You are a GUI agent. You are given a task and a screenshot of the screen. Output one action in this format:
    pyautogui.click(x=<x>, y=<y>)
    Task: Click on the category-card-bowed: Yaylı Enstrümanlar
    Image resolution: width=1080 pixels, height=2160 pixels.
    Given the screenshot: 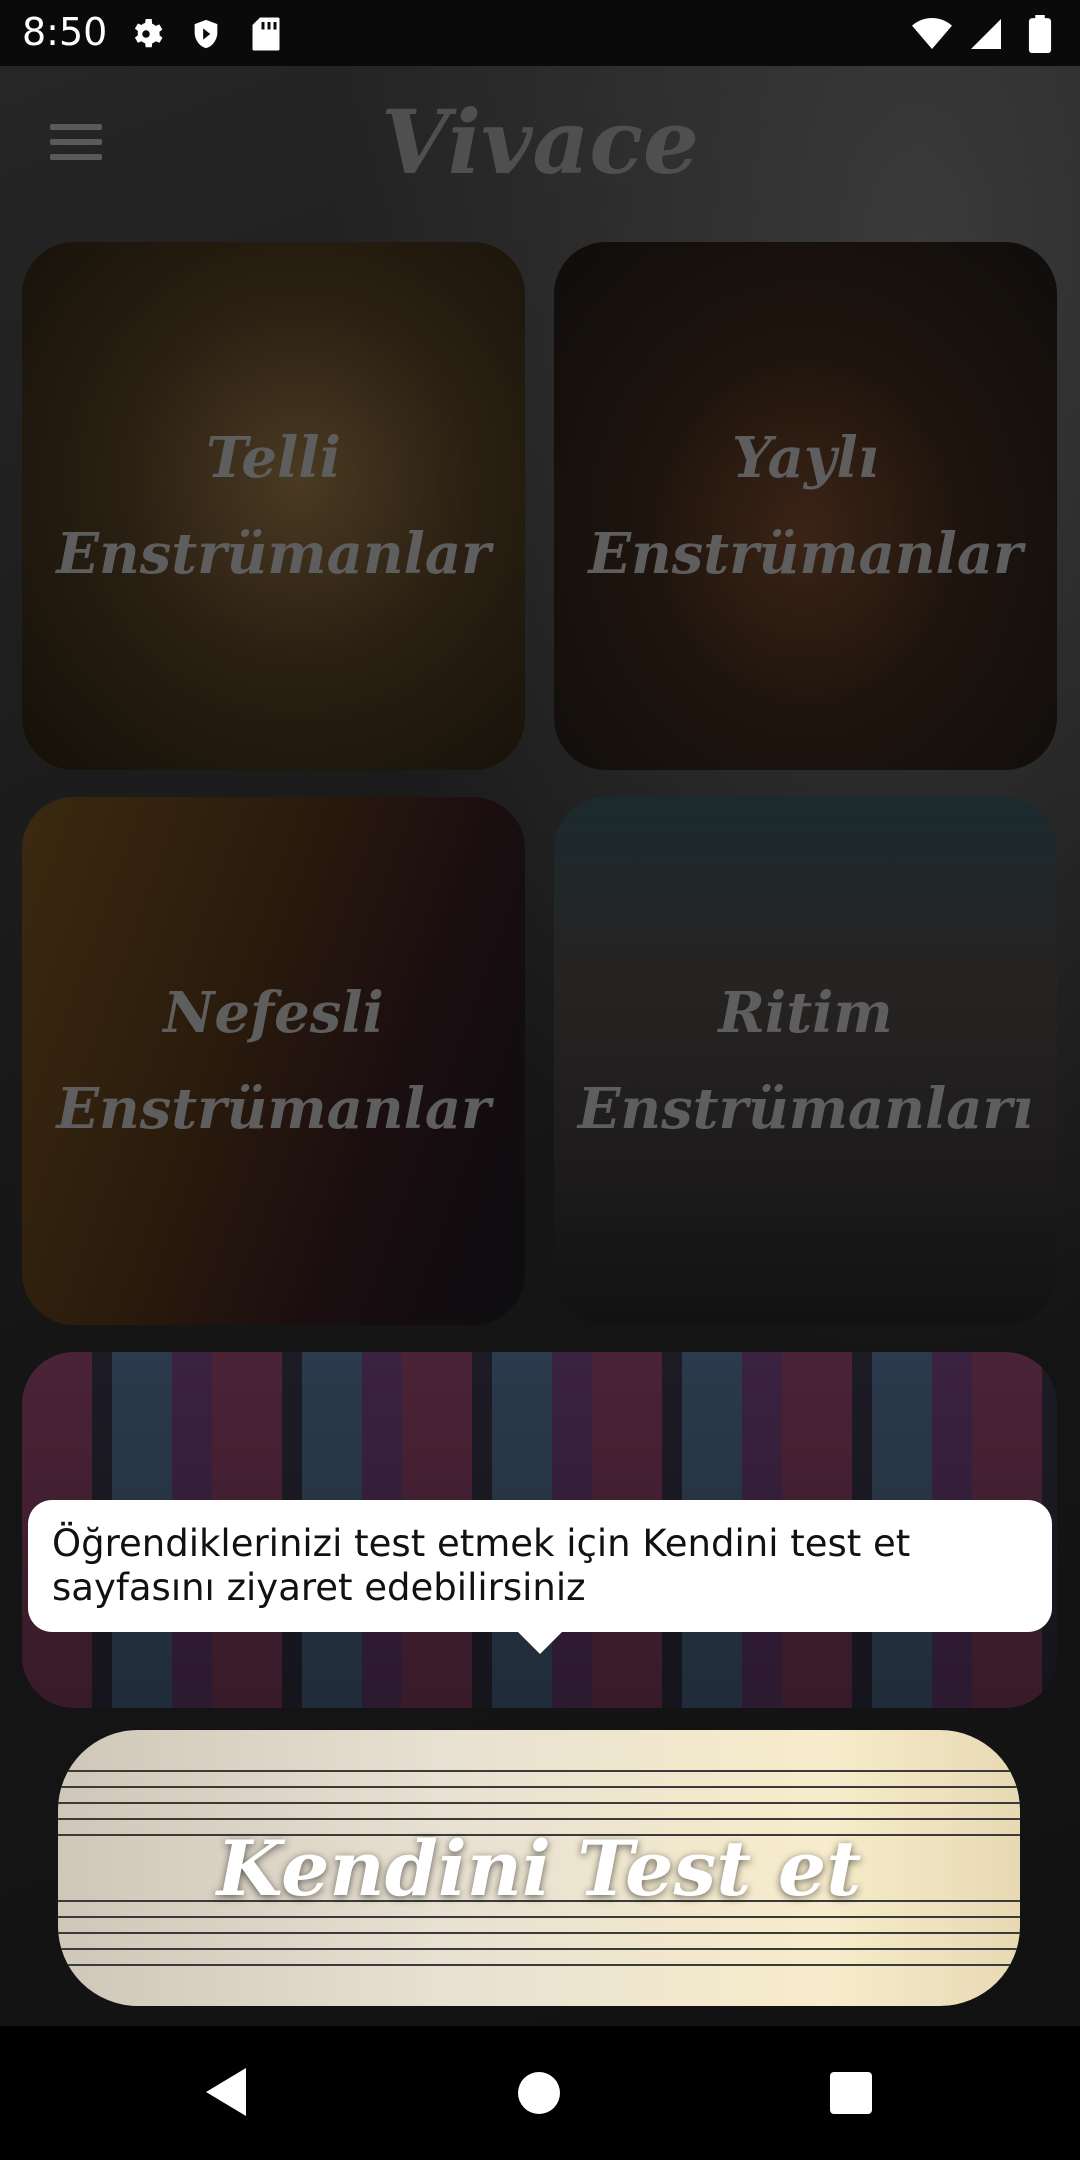 What is the action you would take?
    pyautogui.click(x=805, y=506)
    